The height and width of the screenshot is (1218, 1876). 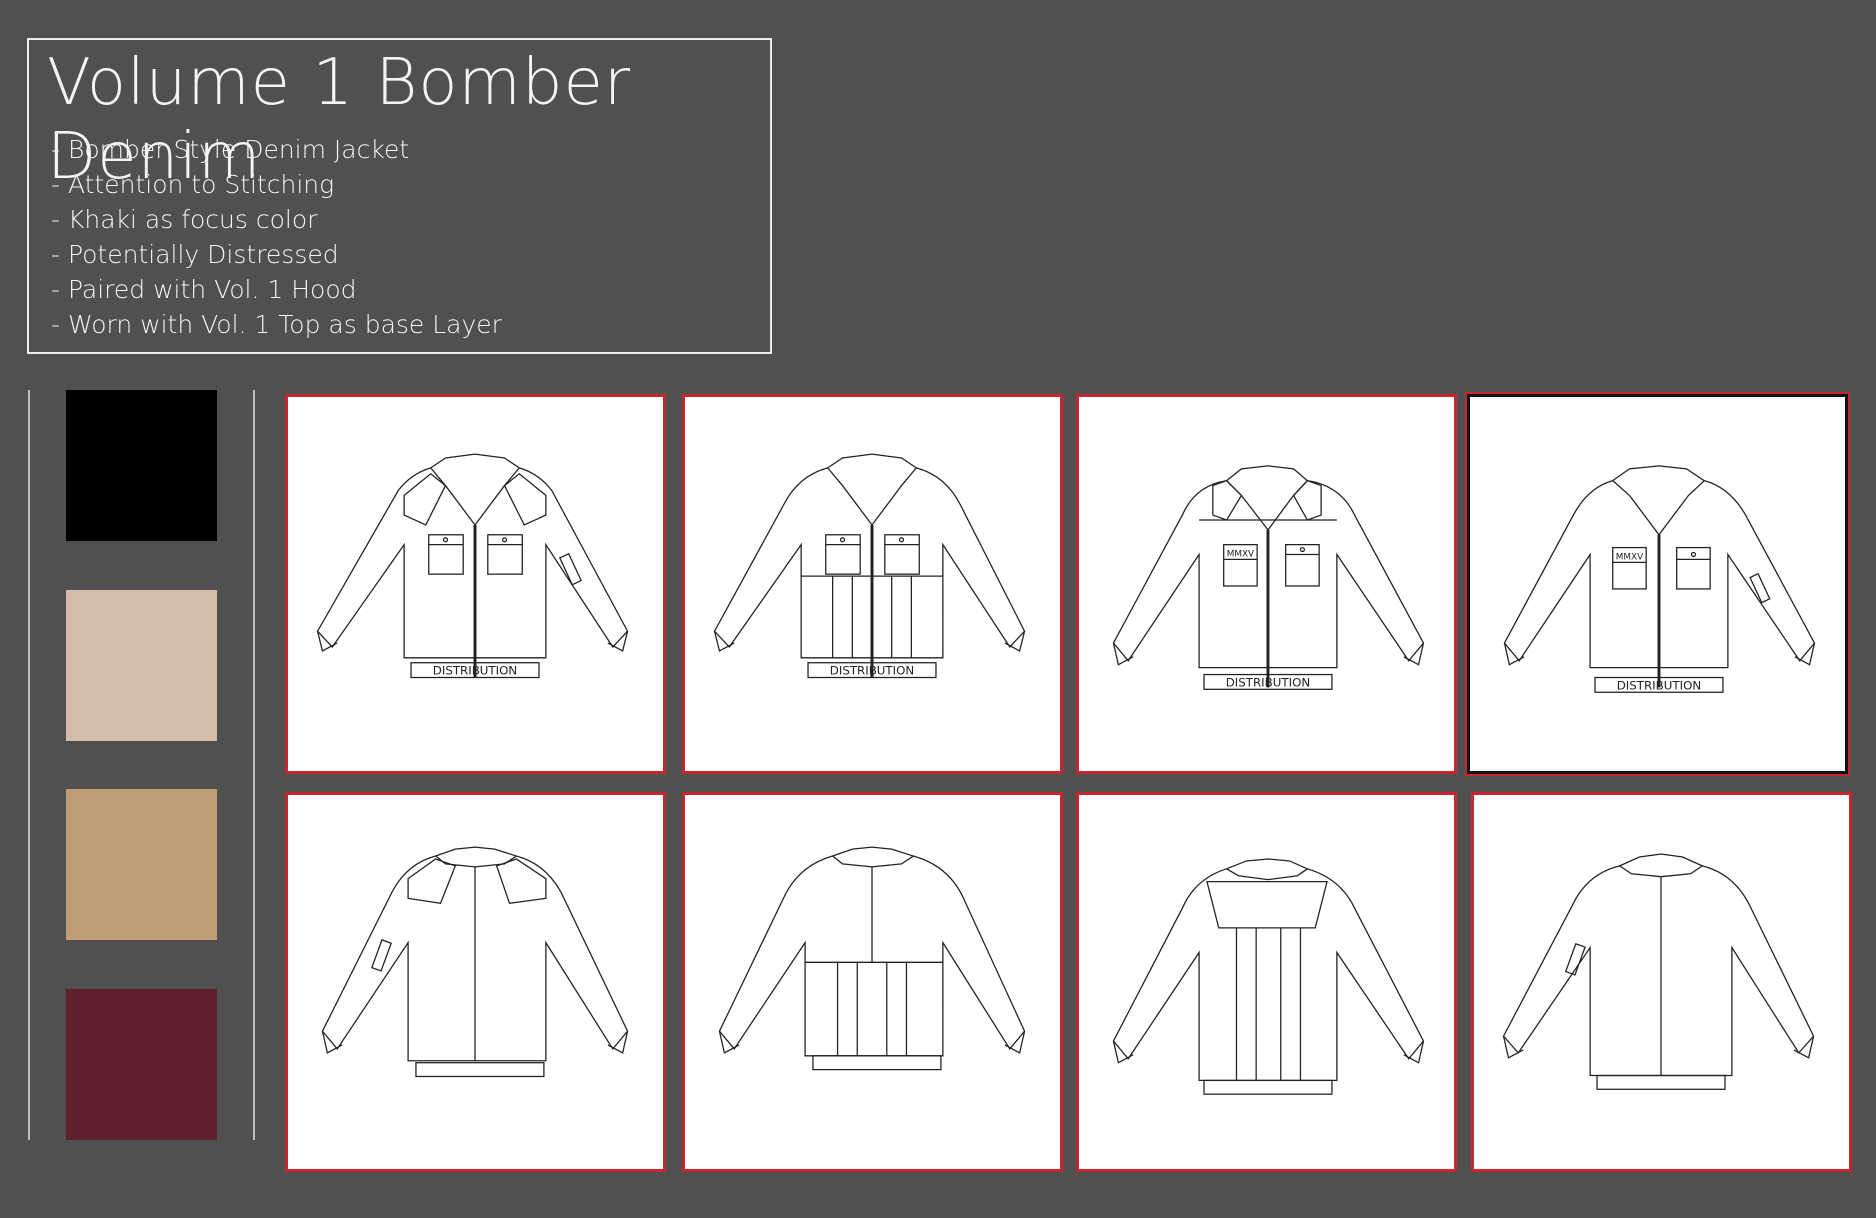 I want to click on feature-item: - Khaki as focus color, so click(x=184, y=219).